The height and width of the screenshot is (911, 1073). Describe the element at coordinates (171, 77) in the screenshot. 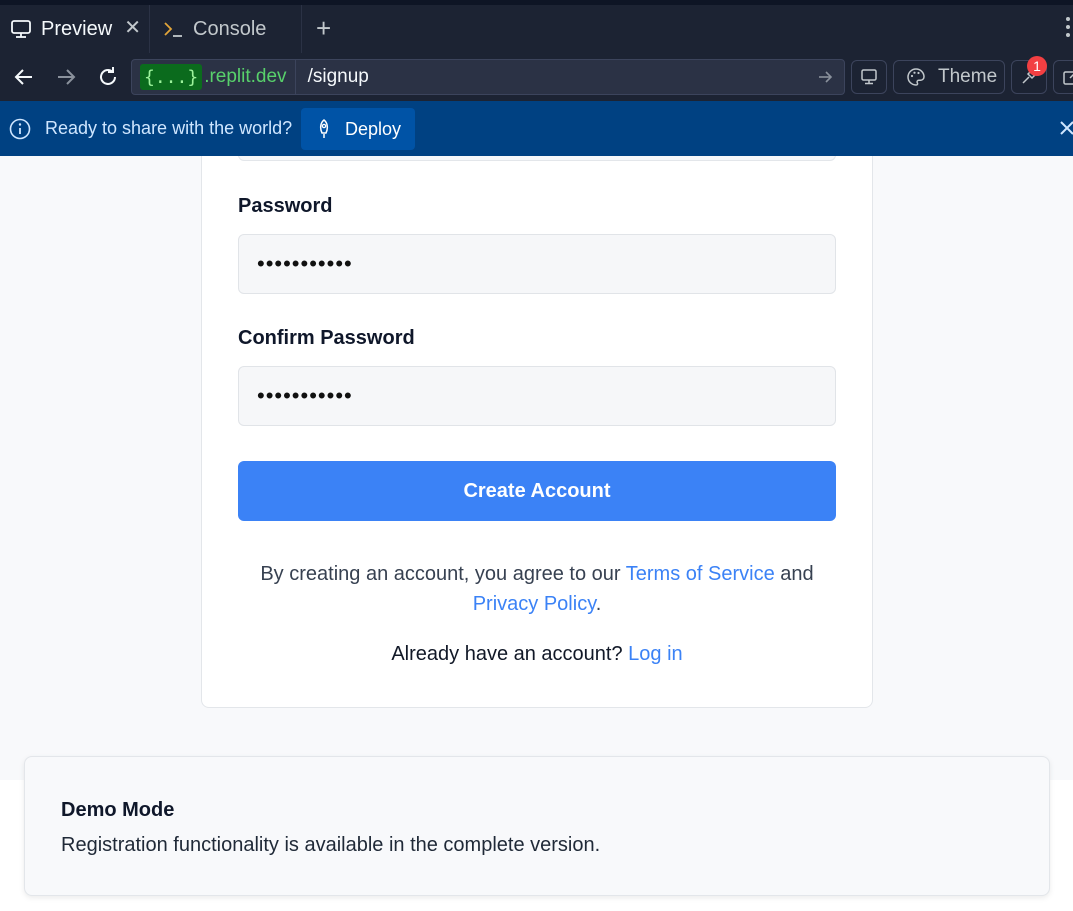

I see `url-badge: {...}` at that location.